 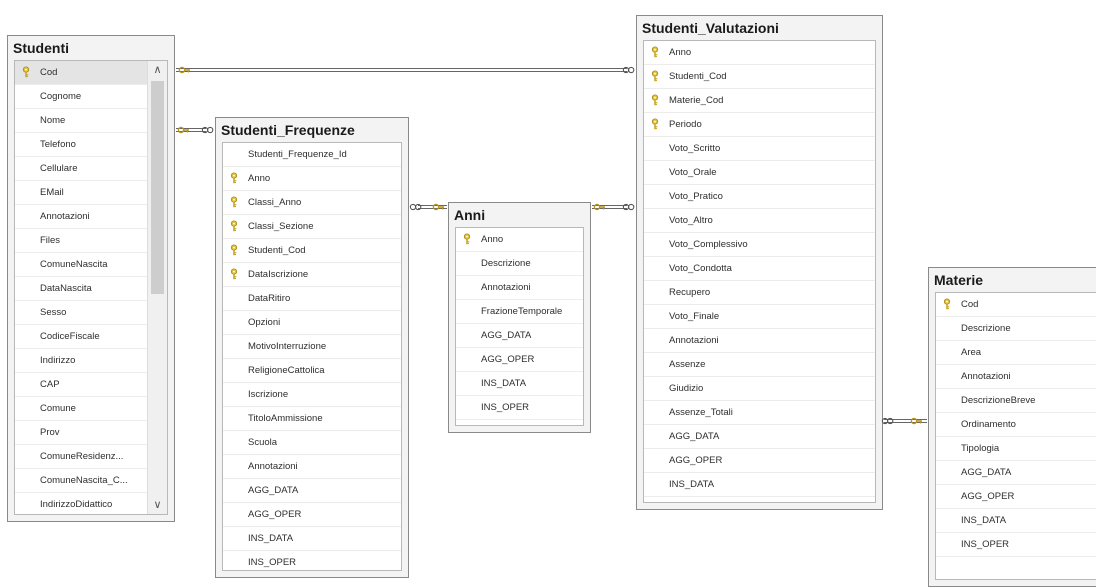 What do you see at coordinates (613, 207) in the screenshot?
I see `relationship-anni-valutazioni` at bounding box center [613, 207].